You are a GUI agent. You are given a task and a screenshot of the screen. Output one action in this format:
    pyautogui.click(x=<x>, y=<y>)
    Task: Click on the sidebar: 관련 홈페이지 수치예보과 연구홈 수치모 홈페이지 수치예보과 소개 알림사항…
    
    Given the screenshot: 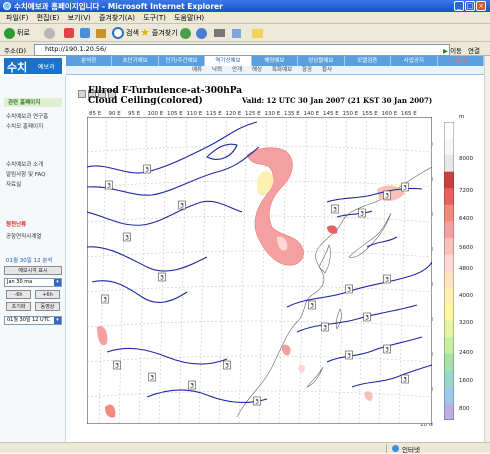 What is the action you would take?
    pyautogui.click(x=33, y=259)
    